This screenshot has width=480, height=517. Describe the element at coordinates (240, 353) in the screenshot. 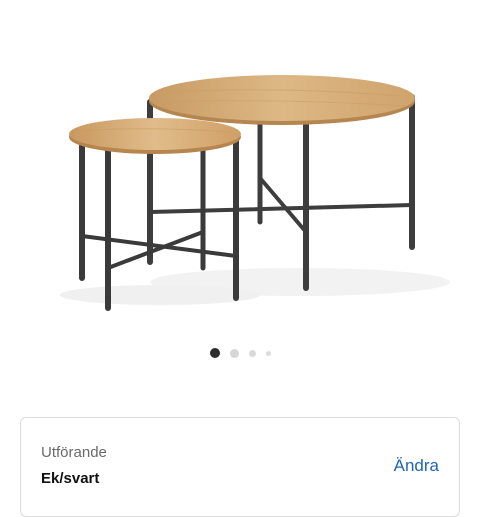

I see `carousel-dots` at that location.